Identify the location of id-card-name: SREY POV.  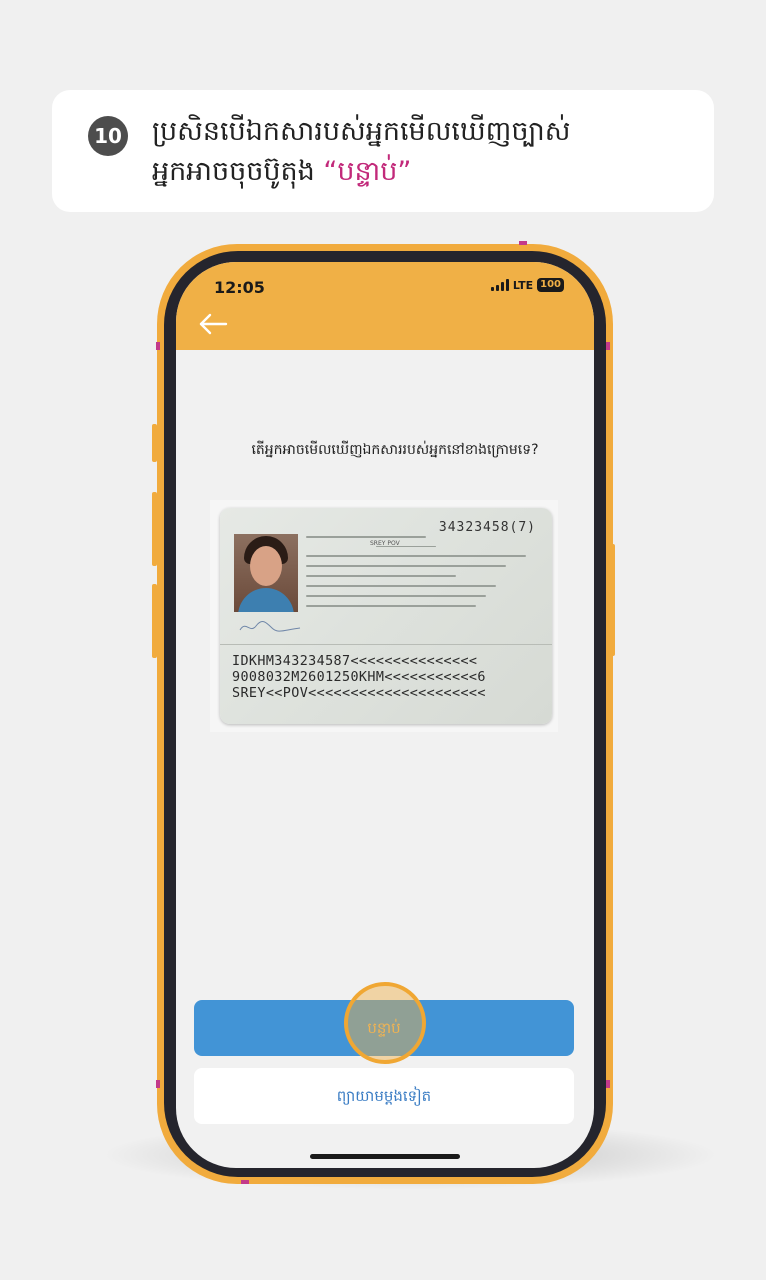
(385, 543).